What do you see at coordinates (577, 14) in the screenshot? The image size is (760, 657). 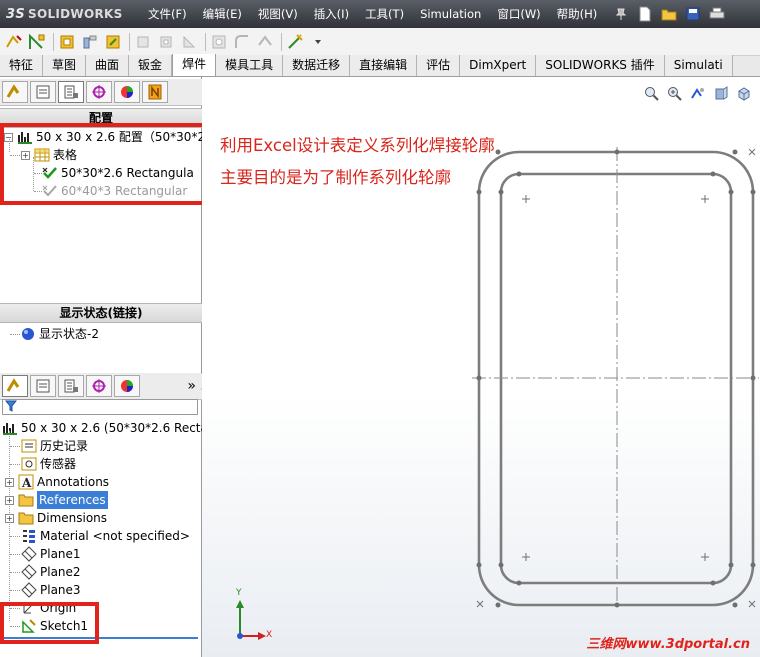 I see `menu-help: 帮助(H)` at bounding box center [577, 14].